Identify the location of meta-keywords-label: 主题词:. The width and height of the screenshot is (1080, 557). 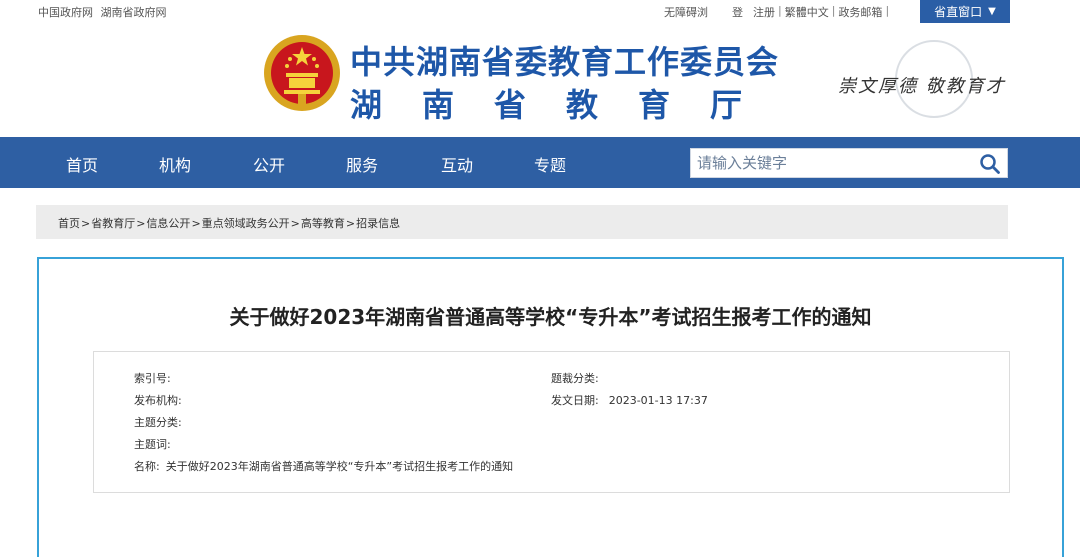
(152, 444).